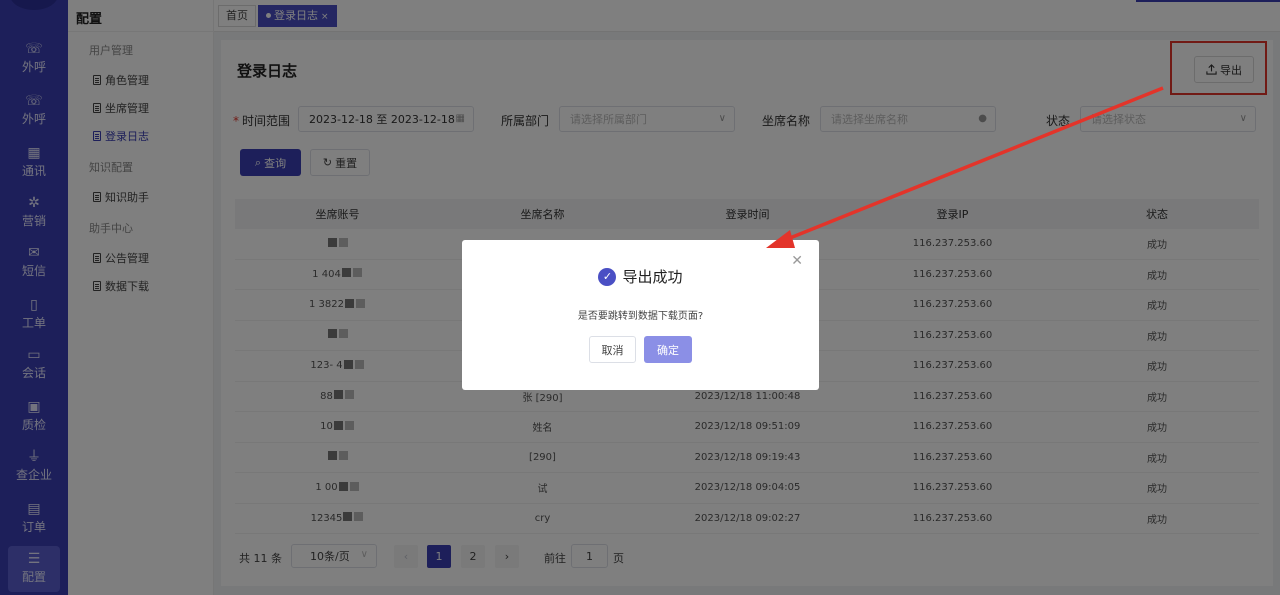 The width and height of the screenshot is (1280, 595). I want to click on check-circle-icon: ✓, so click(607, 276).